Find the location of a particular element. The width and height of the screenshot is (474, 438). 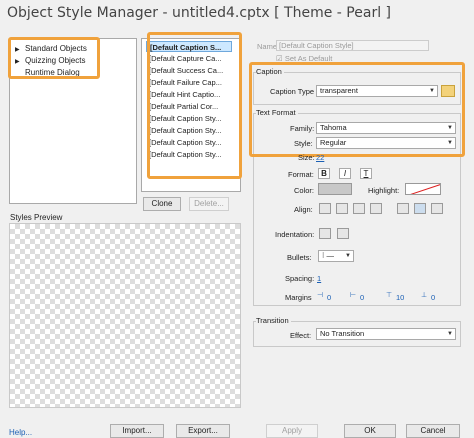

transition-effect-select: No Transition ▼ is located at coordinates (386, 334).